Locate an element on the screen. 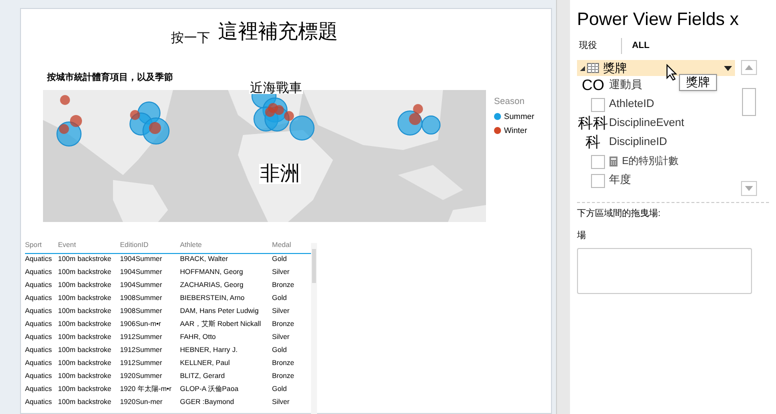 The height and width of the screenshot is (414, 776). field-marker: CO is located at coordinates (593, 85).